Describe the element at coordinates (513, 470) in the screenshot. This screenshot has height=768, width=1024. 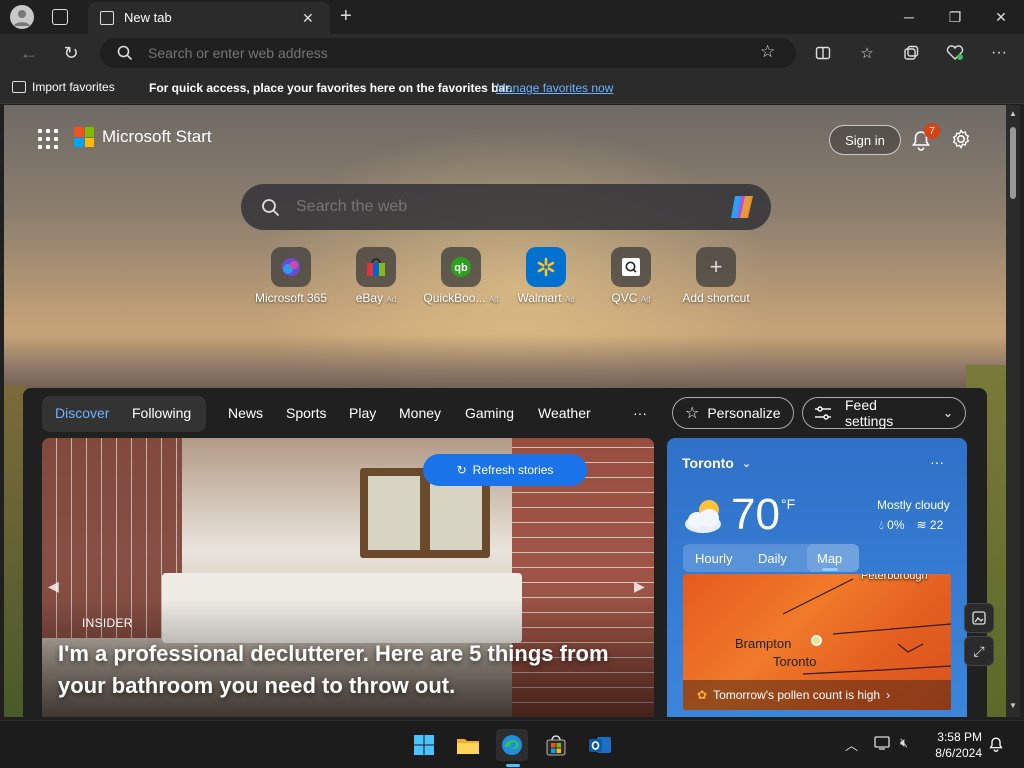
I see `refresh-stories-label: Refresh stories` at that location.